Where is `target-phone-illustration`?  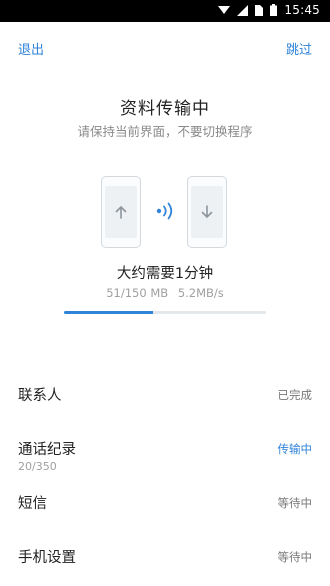 target-phone-illustration is located at coordinates (207, 212).